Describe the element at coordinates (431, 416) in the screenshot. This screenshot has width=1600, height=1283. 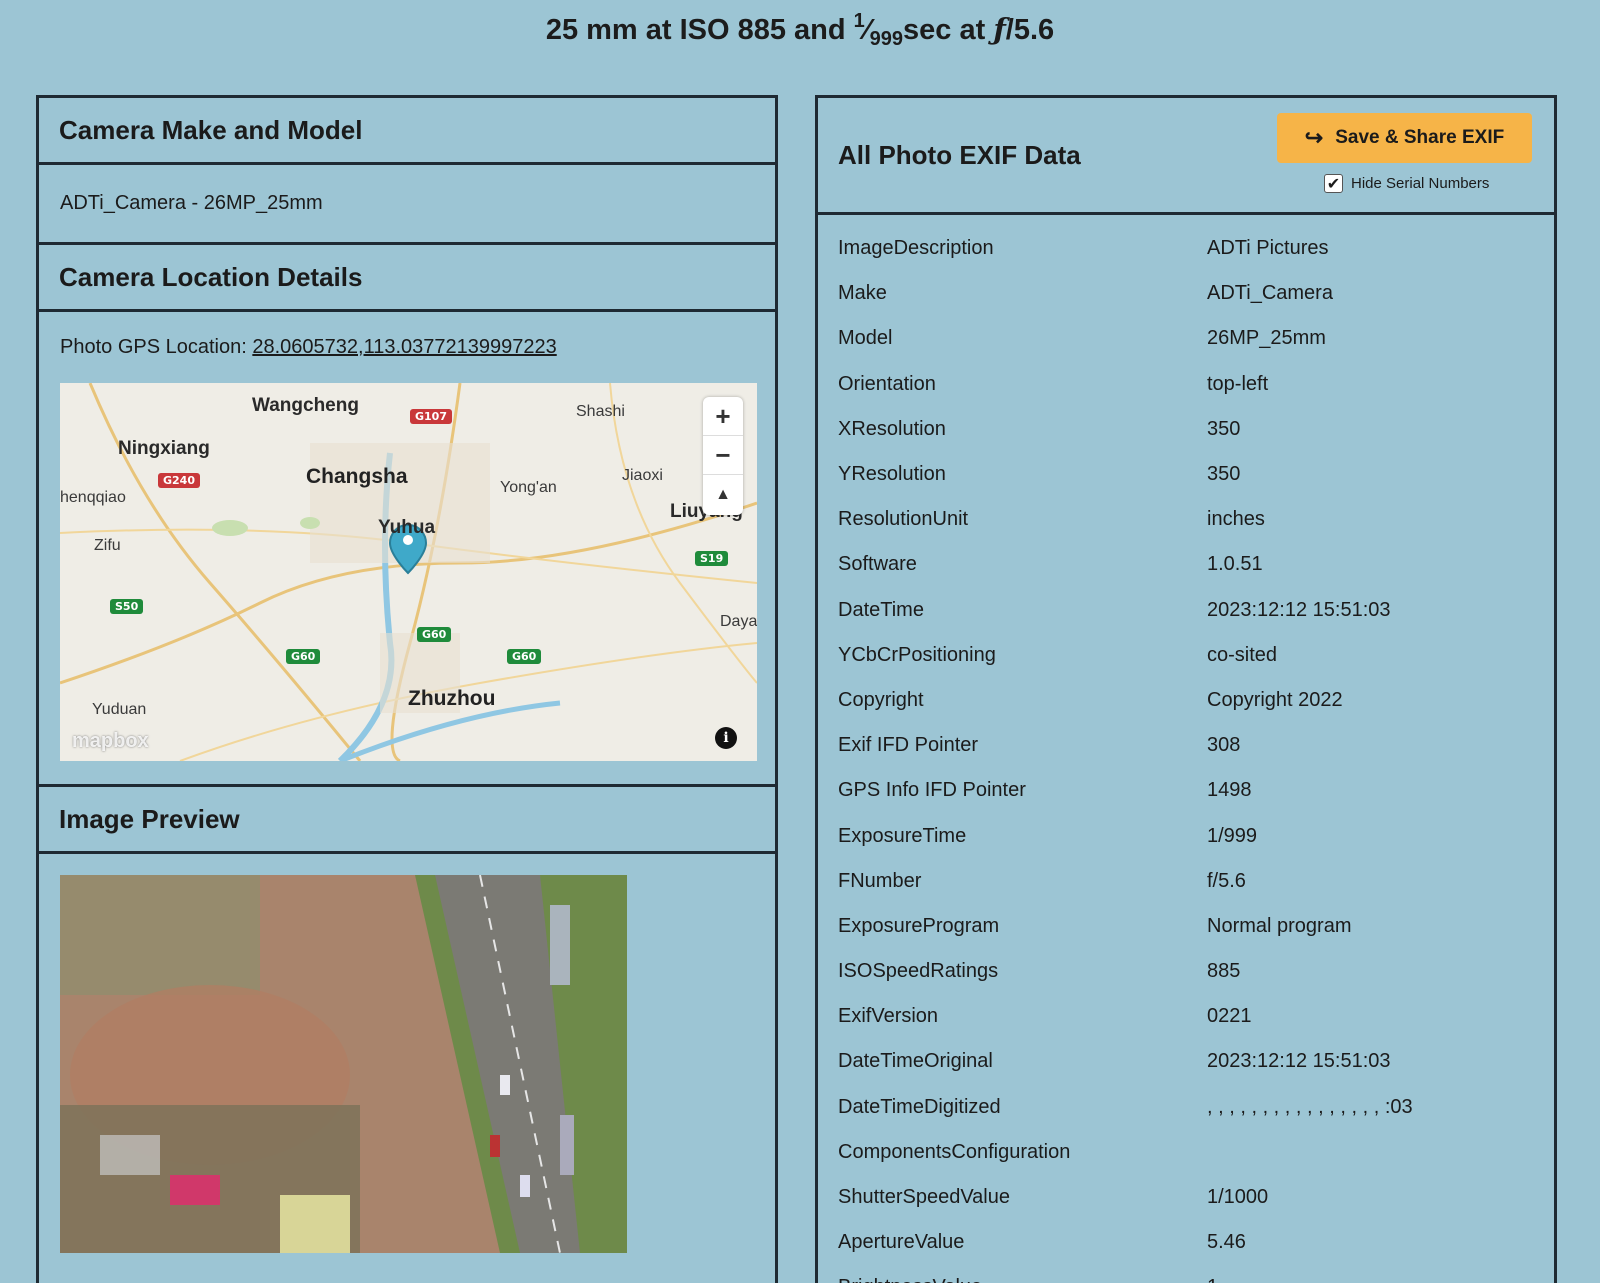
I see `shield-g107: G107` at that location.